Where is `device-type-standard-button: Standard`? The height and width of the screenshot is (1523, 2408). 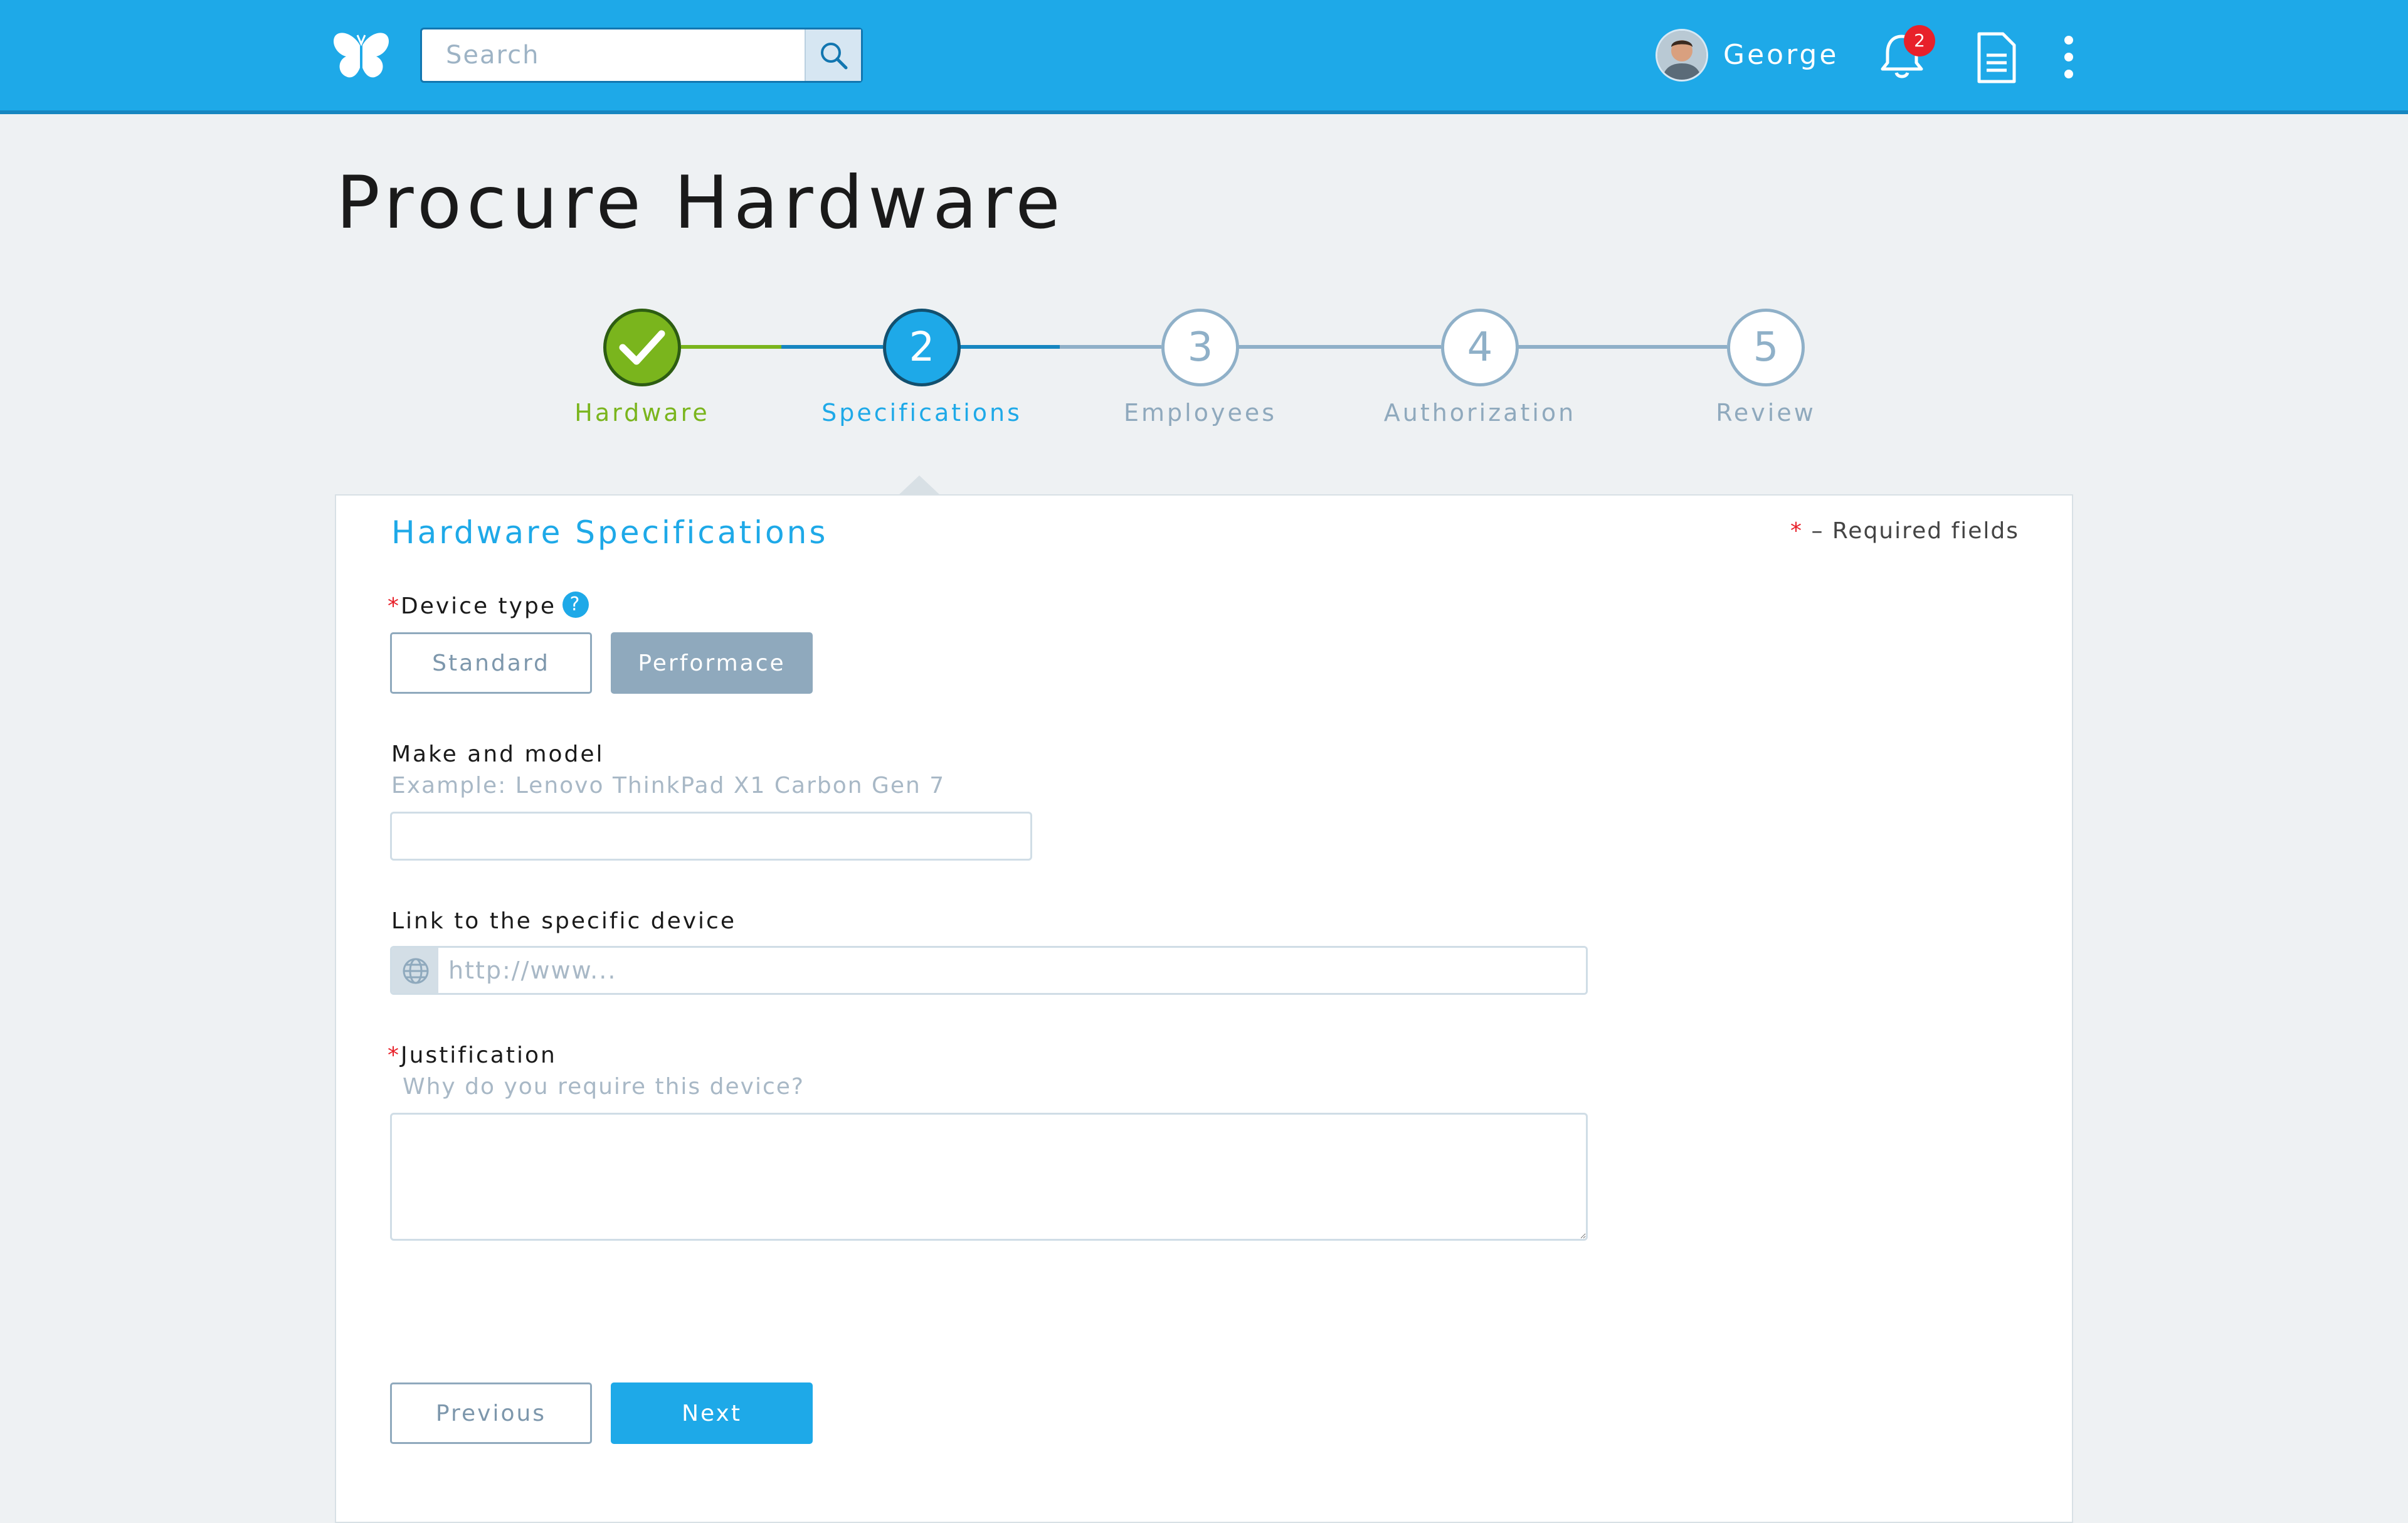 device-type-standard-button: Standard is located at coordinates (491, 663).